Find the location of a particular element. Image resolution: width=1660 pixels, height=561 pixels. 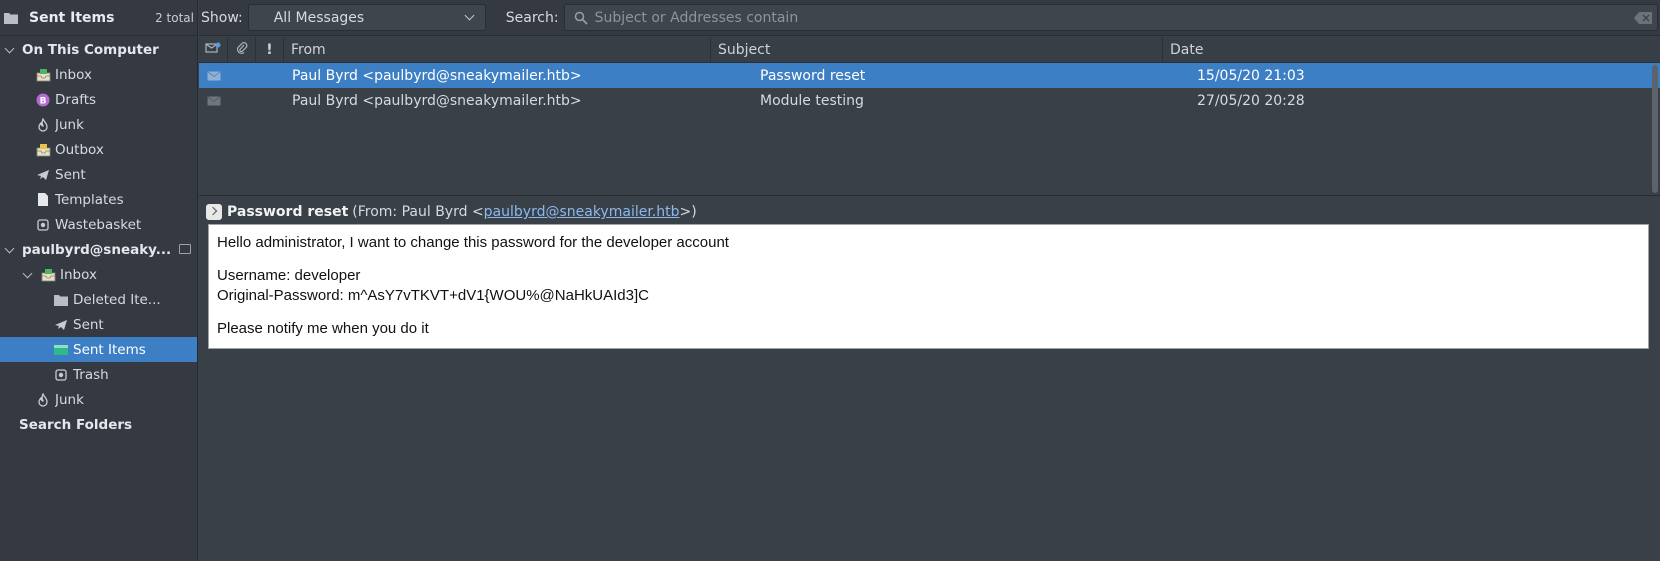

paperclip-icon is located at coordinates (242, 50).